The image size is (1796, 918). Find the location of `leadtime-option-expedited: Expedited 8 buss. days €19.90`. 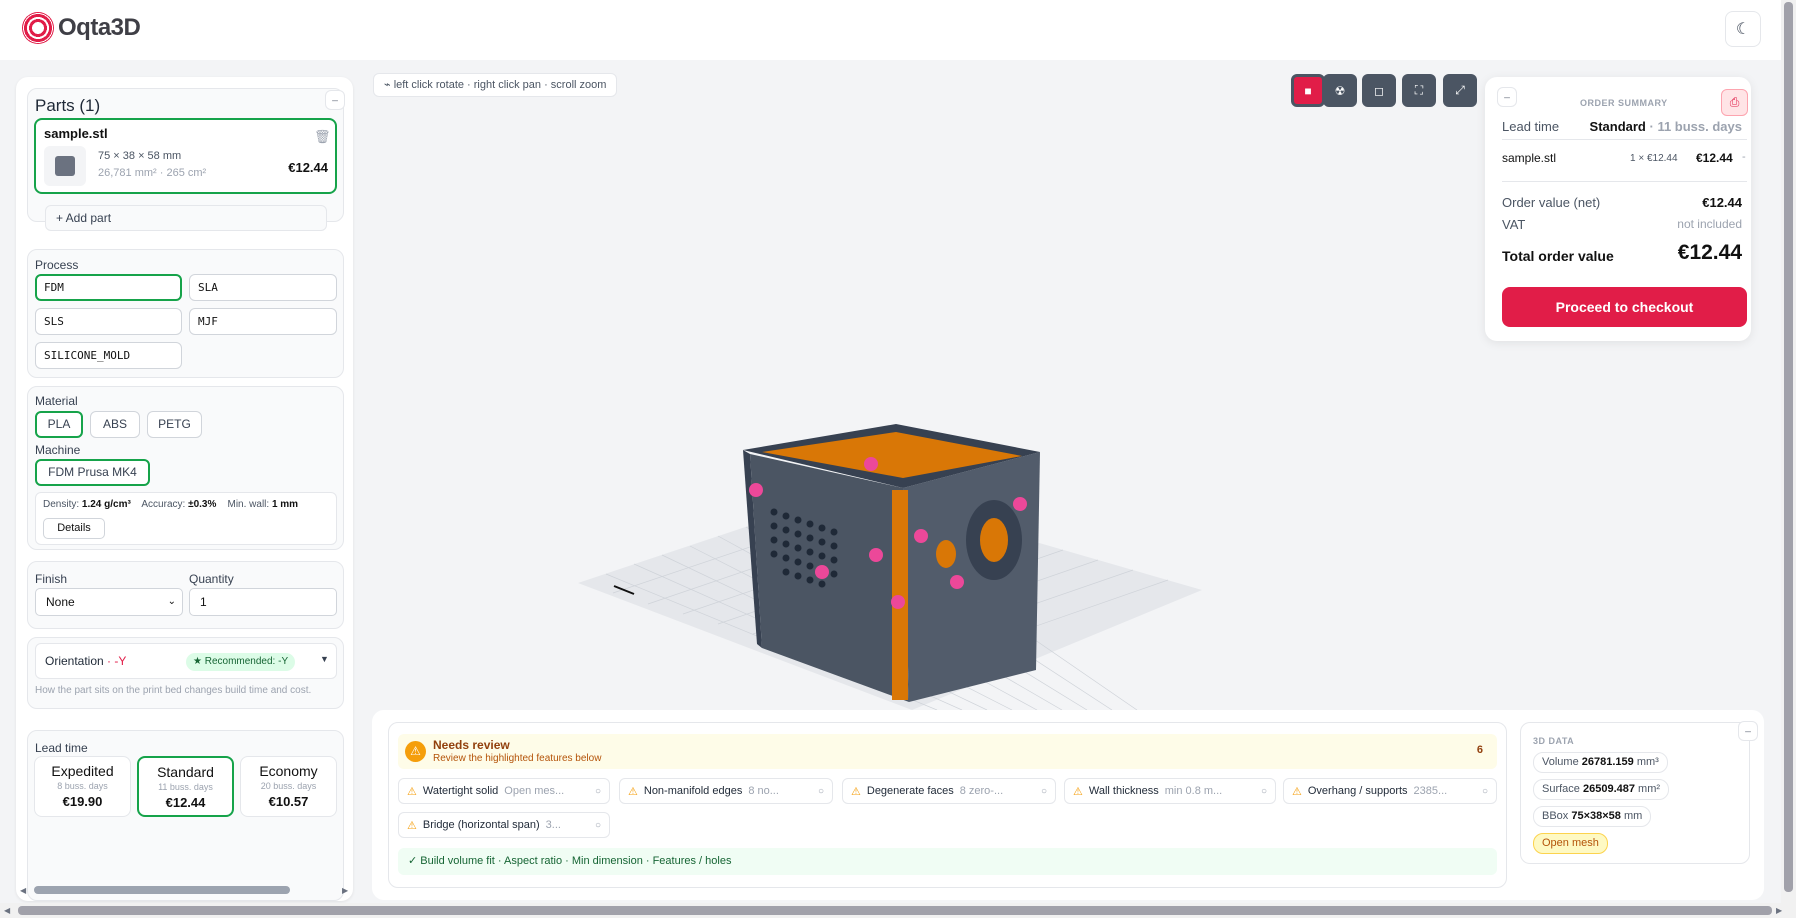

leadtime-option-expedited: Expedited 8 buss. days €19.90 is located at coordinates (82, 786).